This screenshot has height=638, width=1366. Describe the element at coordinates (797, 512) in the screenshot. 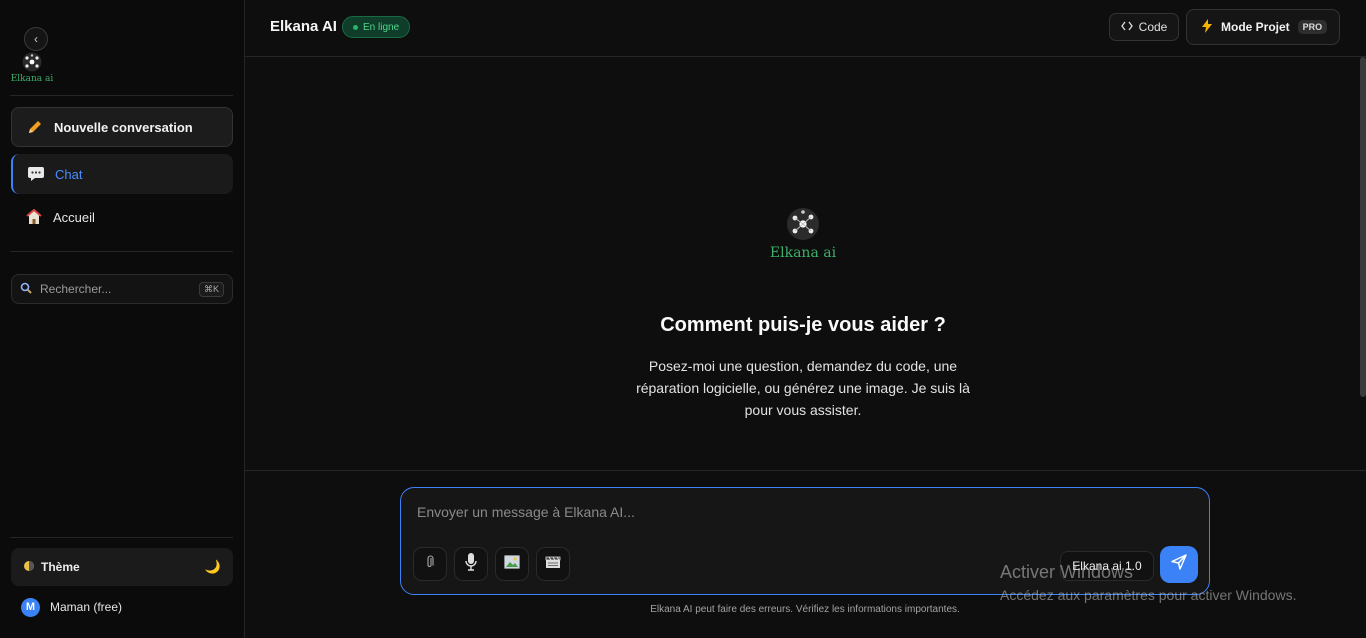

I see `message-input` at that location.